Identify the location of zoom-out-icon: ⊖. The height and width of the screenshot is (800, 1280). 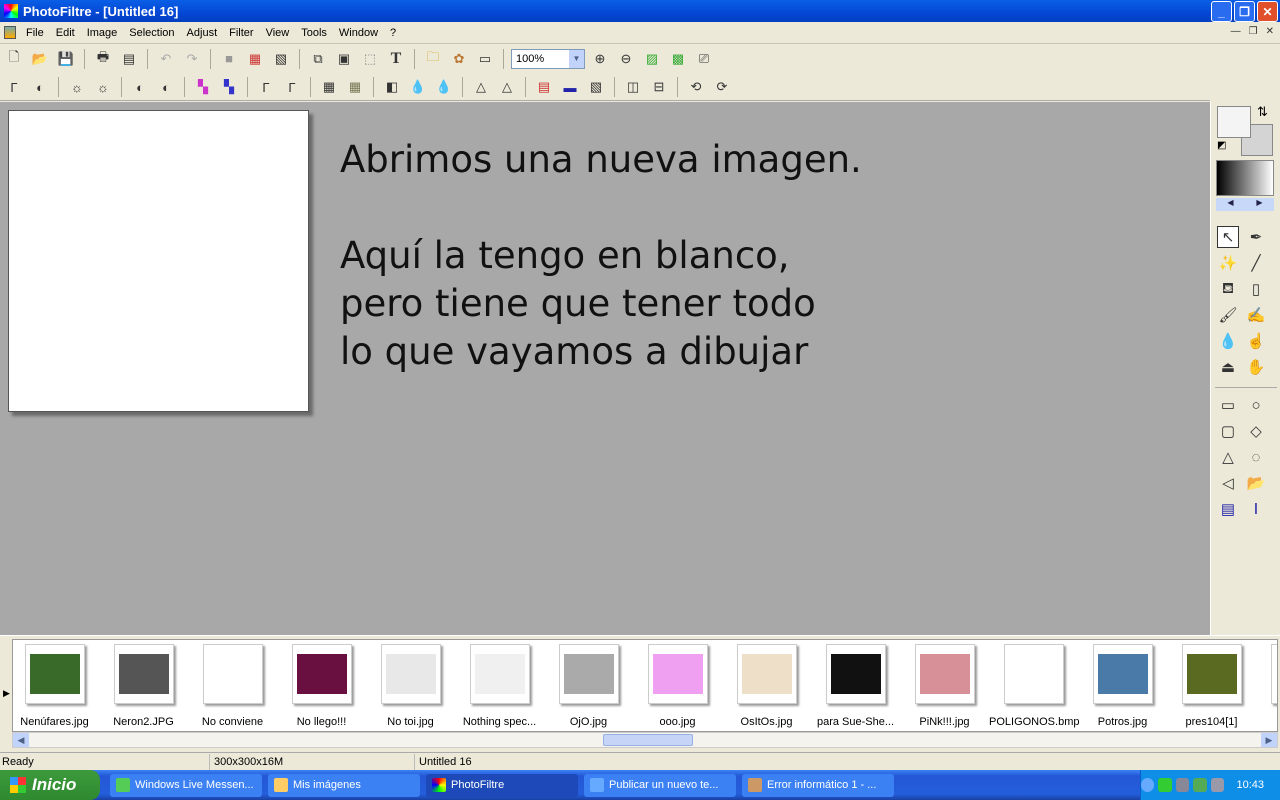
(626, 59).